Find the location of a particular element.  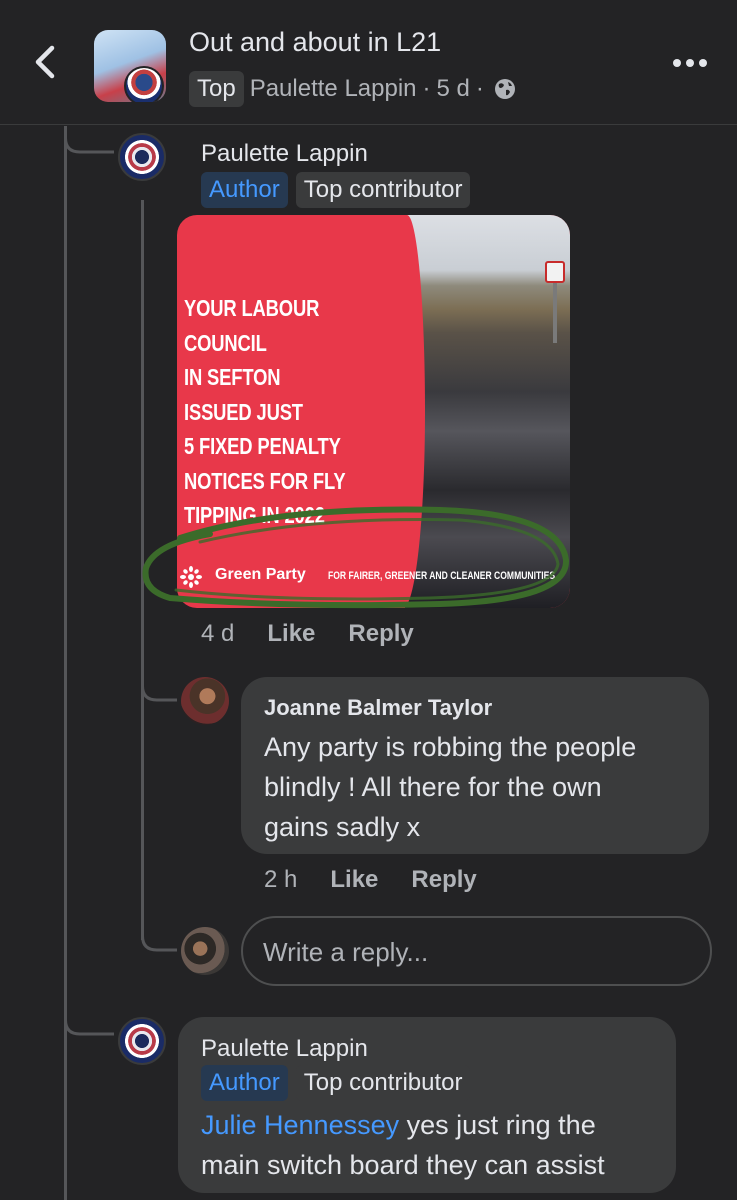

more-options-icon is located at coordinates (690, 63).